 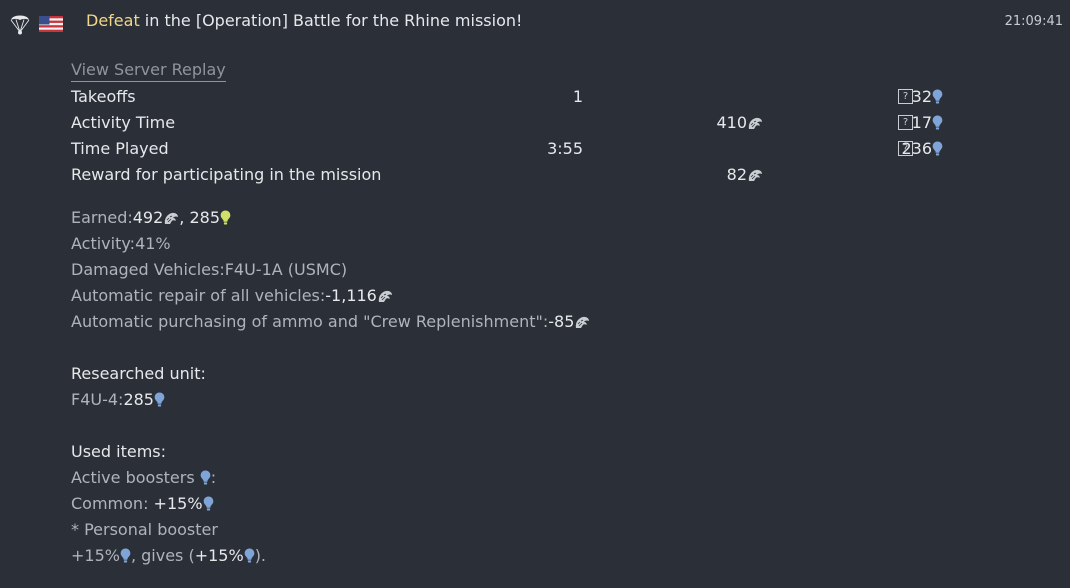 What do you see at coordinates (120, 148) in the screenshot?
I see `stat-label: Time Played` at bounding box center [120, 148].